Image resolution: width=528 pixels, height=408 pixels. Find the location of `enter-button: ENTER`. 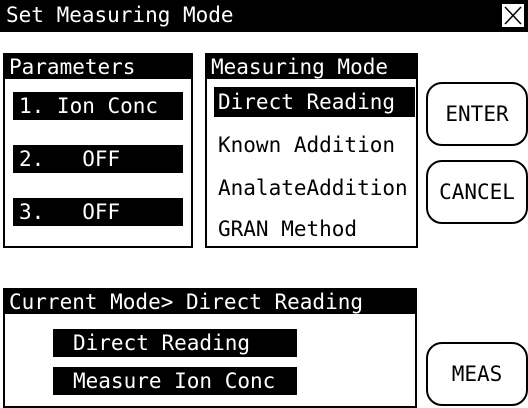

enter-button: ENTER is located at coordinates (477, 114).